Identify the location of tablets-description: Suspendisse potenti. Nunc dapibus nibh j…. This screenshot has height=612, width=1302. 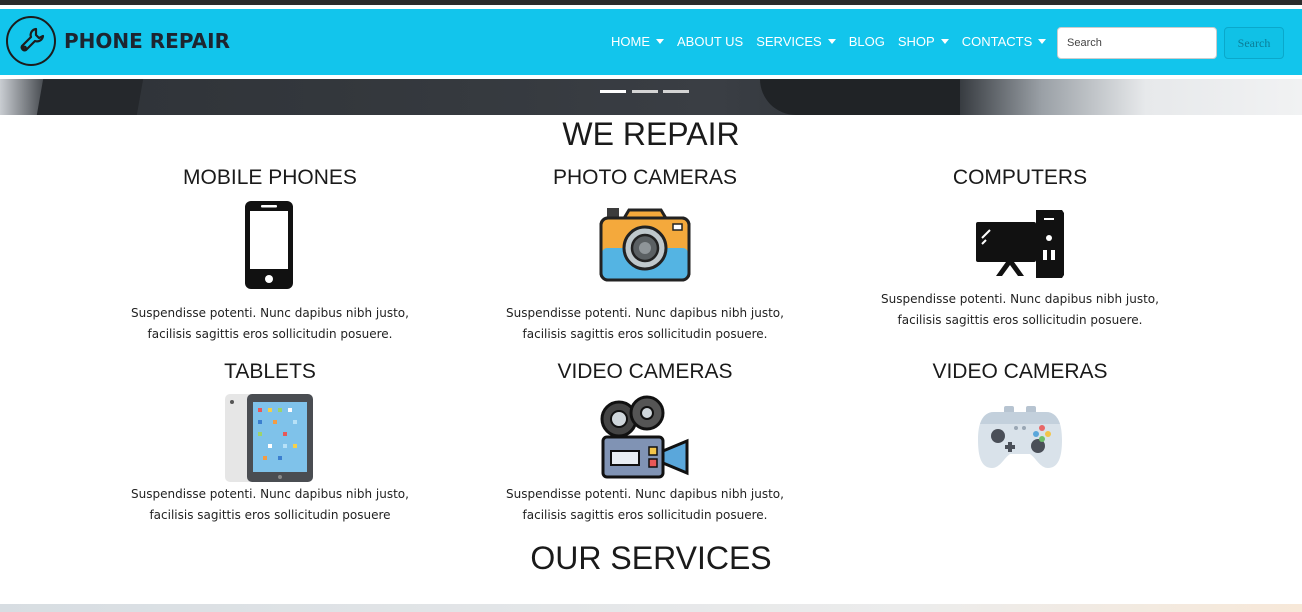
(270, 505).